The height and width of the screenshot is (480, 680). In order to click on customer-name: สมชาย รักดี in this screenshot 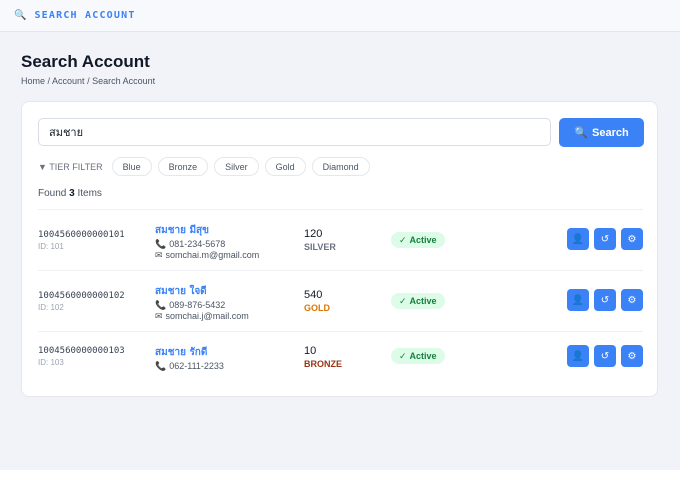, I will do `click(181, 352)`.